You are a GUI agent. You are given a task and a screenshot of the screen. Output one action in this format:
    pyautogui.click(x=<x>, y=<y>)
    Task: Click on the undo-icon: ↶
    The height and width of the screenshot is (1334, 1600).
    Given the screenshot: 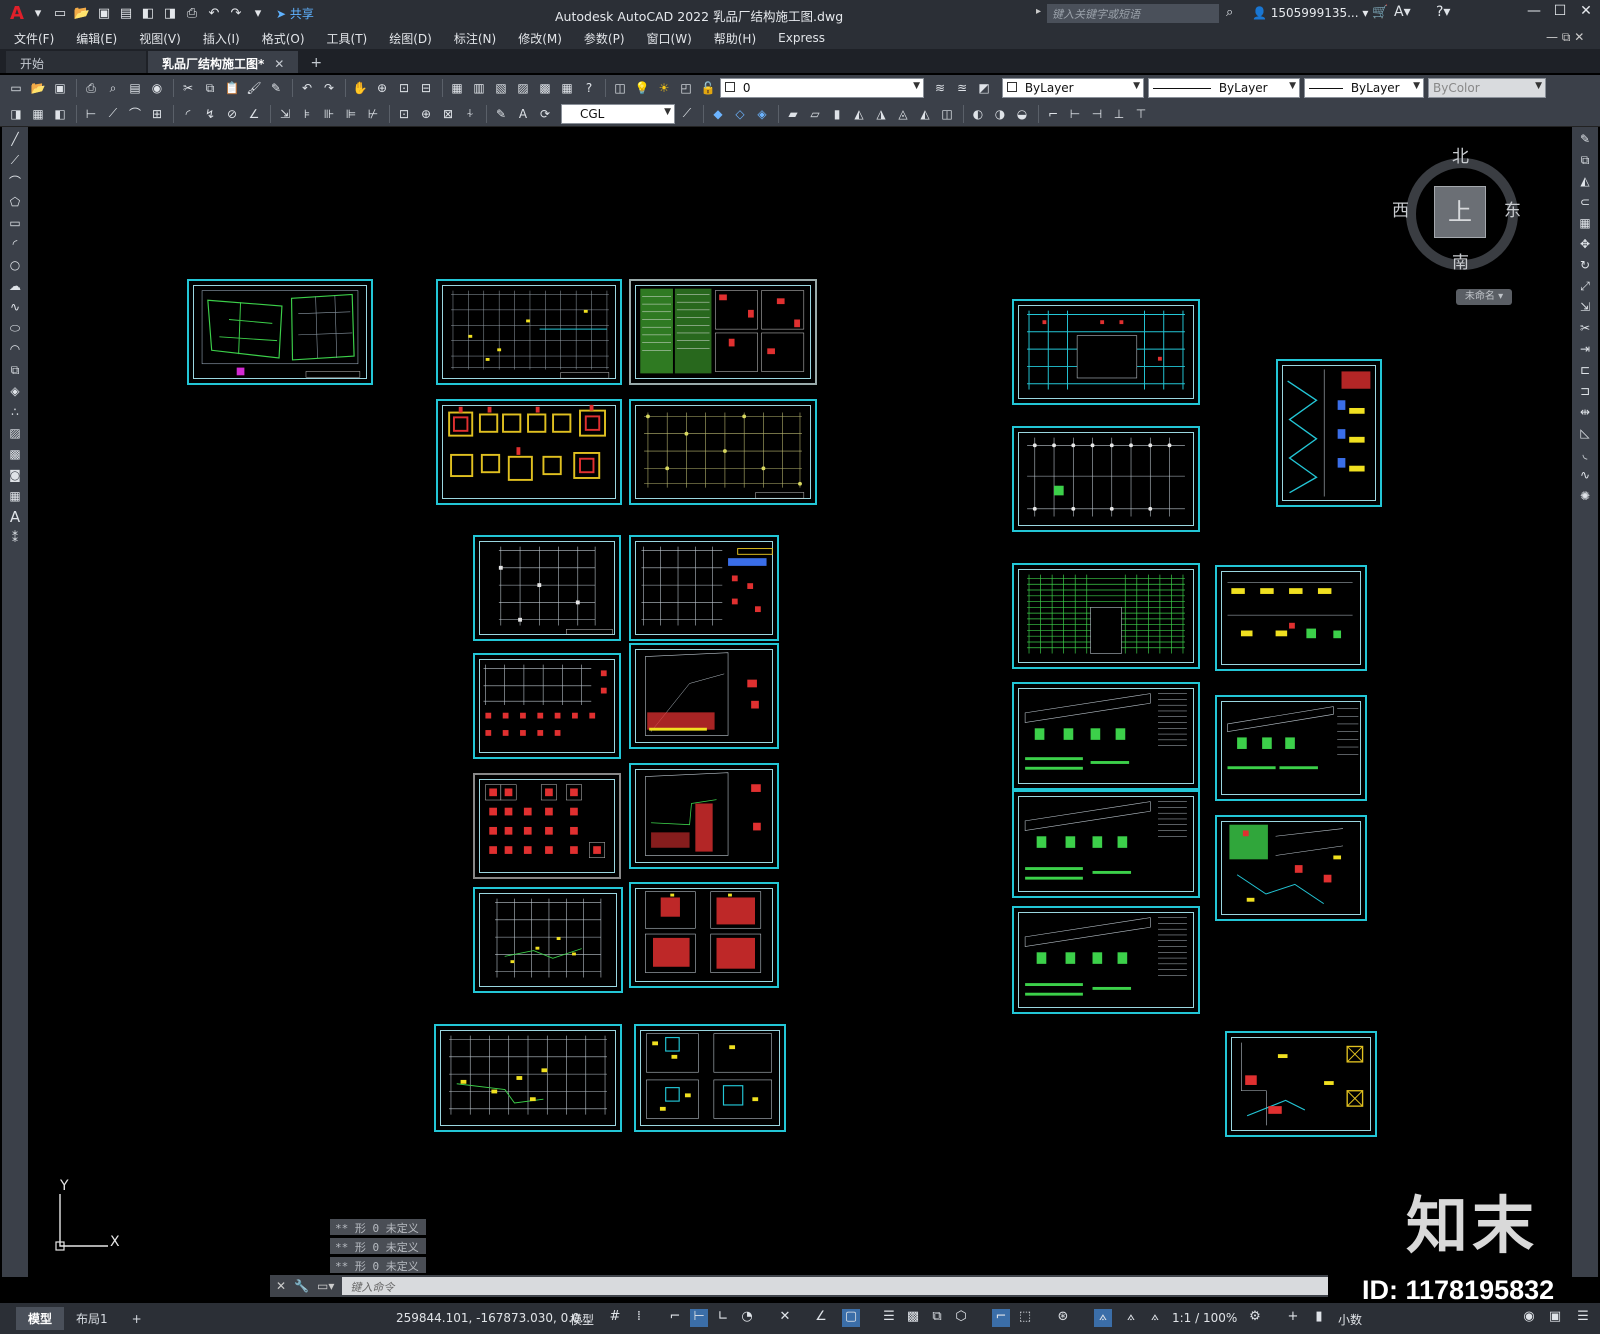 What is the action you would take?
    pyautogui.click(x=214, y=14)
    